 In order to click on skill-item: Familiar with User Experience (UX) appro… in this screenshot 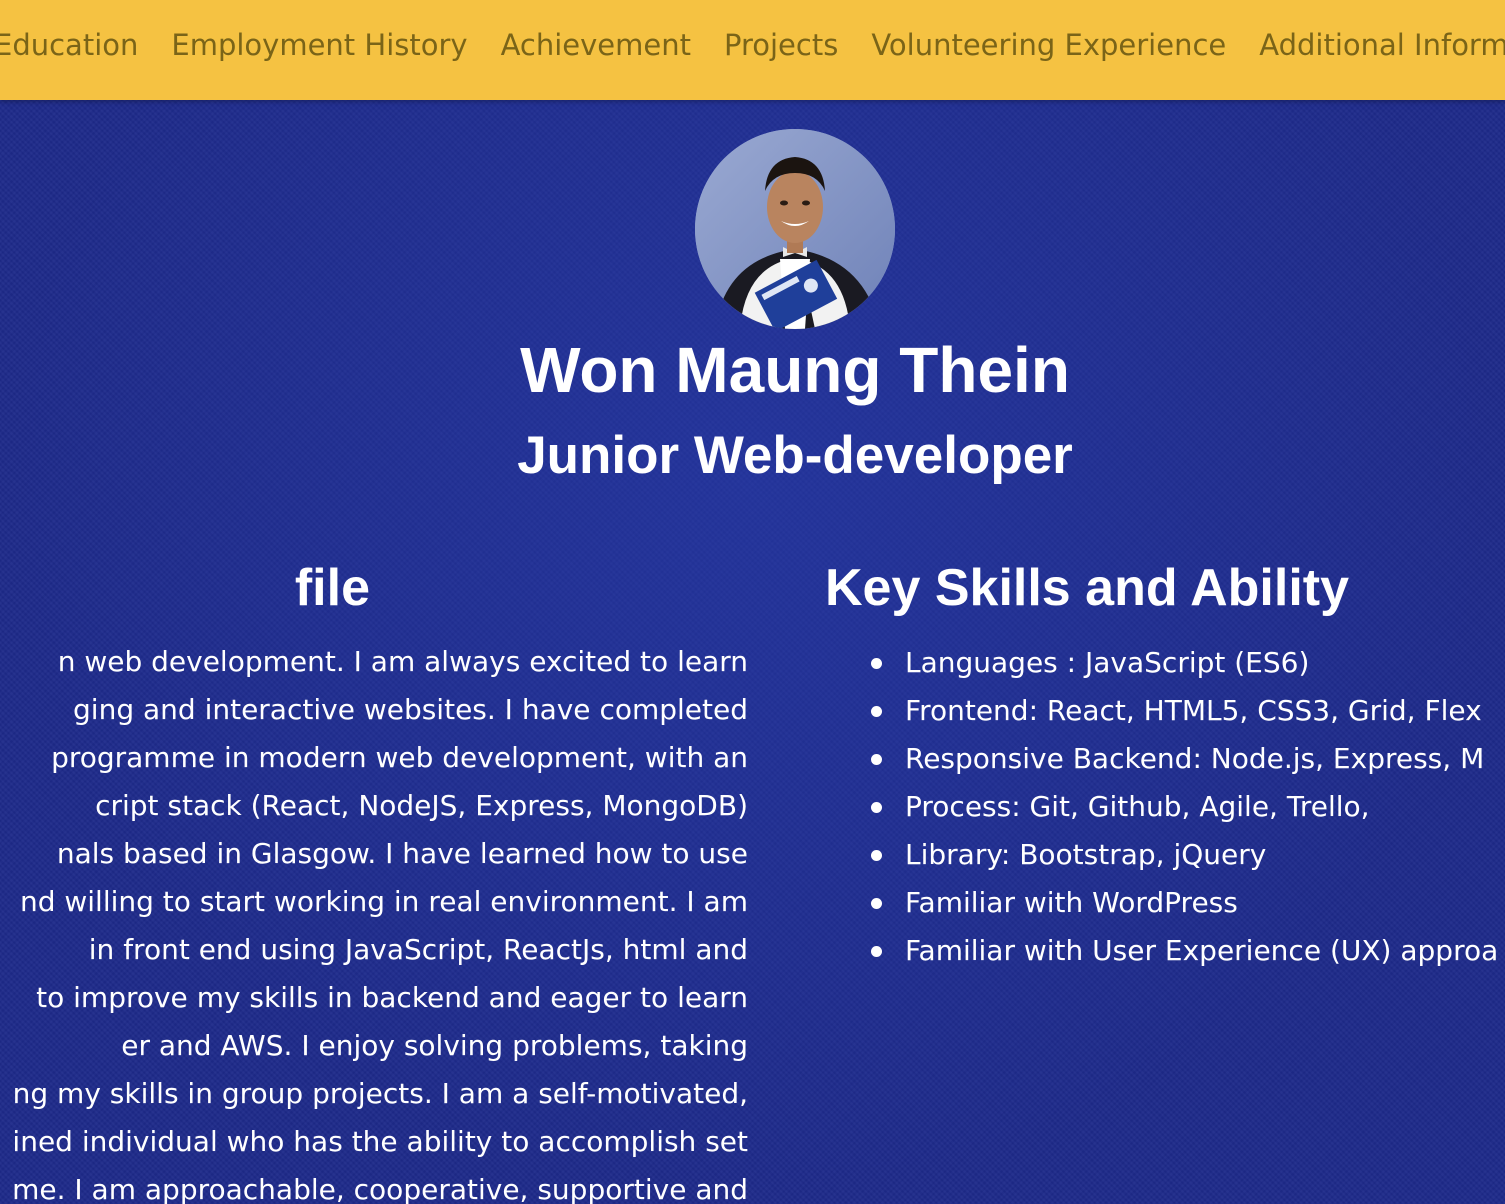, I will do `click(1188, 951)`.